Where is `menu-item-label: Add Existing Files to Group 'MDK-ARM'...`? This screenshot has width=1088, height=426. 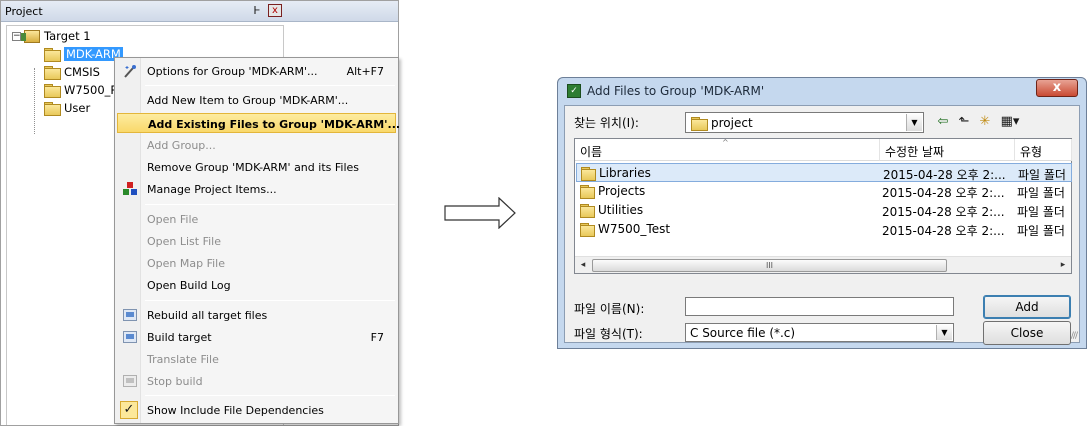 menu-item-label: Add Existing Files to Group 'MDK-ARM'... is located at coordinates (274, 124).